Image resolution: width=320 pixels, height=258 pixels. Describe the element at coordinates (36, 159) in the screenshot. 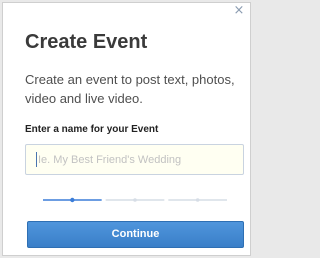

I see `text-cursor` at that location.